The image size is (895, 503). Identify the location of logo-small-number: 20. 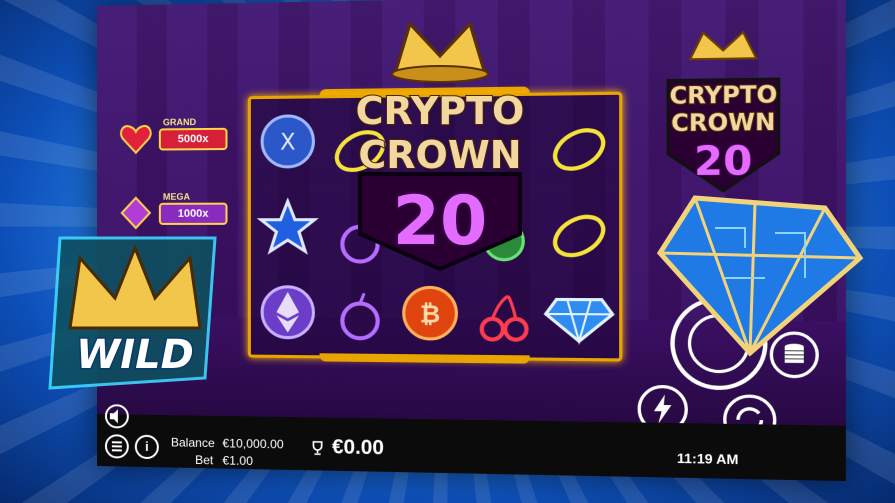
(723, 161).